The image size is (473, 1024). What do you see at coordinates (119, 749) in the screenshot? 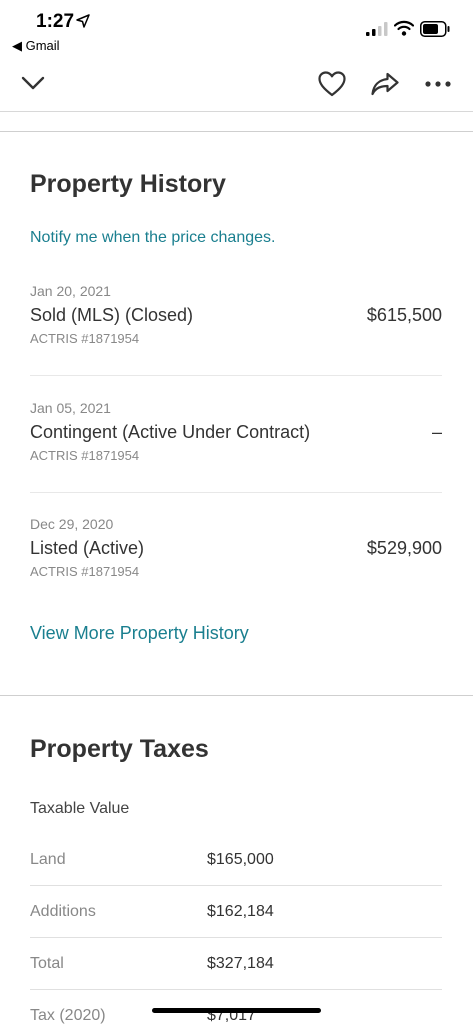
I see `property-taxes-title: Property Taxes` at bounding box center [119, 749].